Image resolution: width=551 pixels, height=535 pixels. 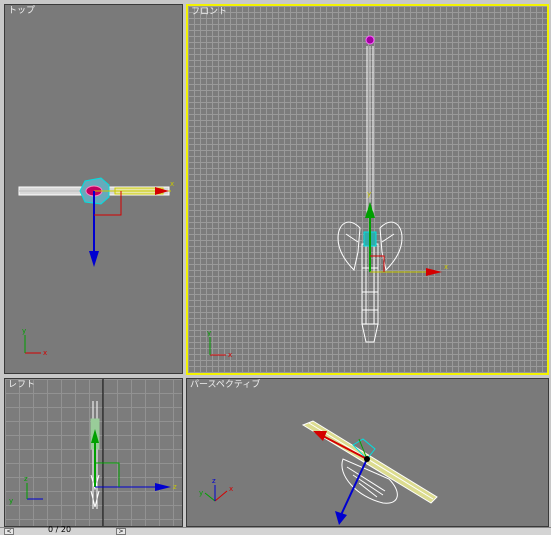 What do you see at coordinates (354, 487) in the screenshot?
I see `gizmo-z-axis-persp` at bounding box center [354, 487].